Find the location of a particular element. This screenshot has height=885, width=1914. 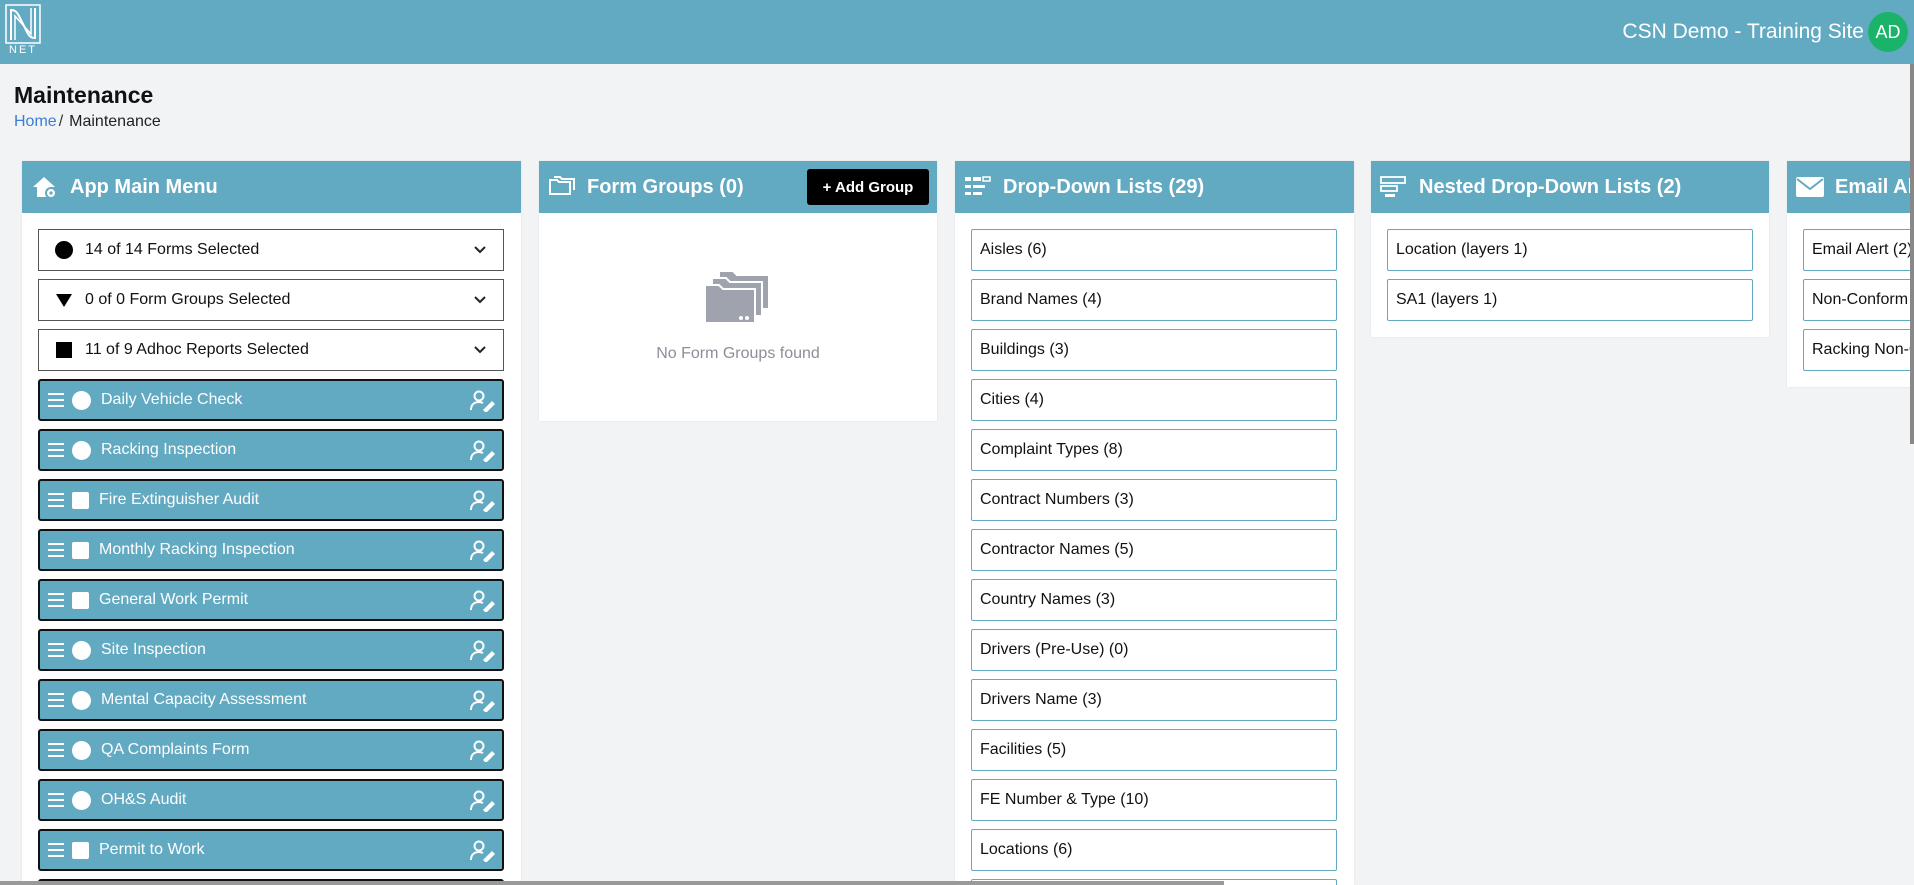

nested-lists-title: Nested Drop-Down Lists (2) is located at coordinates (1550, 186).